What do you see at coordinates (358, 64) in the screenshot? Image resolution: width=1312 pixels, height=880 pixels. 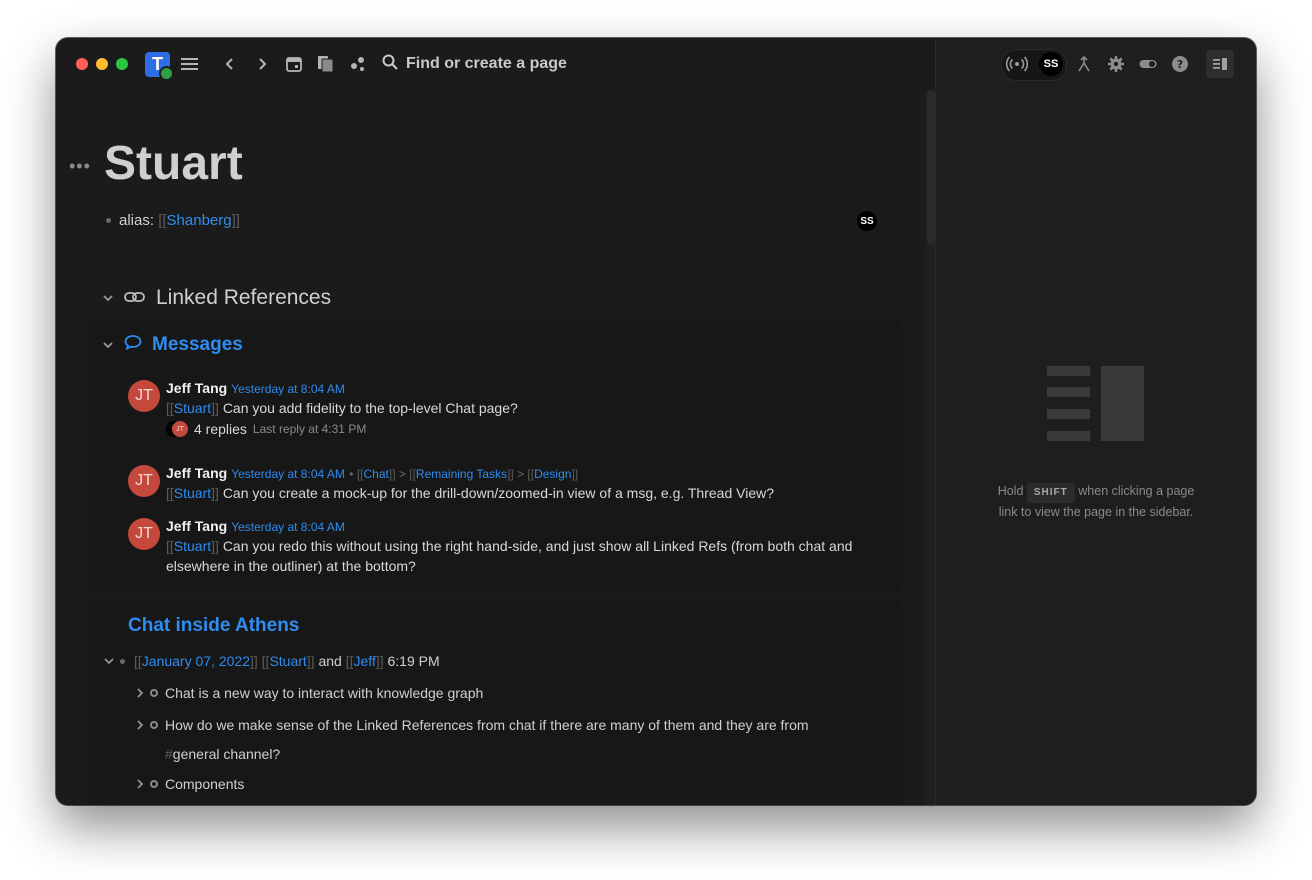 I see `graph-view-icon` at bounding box center [358, 64].